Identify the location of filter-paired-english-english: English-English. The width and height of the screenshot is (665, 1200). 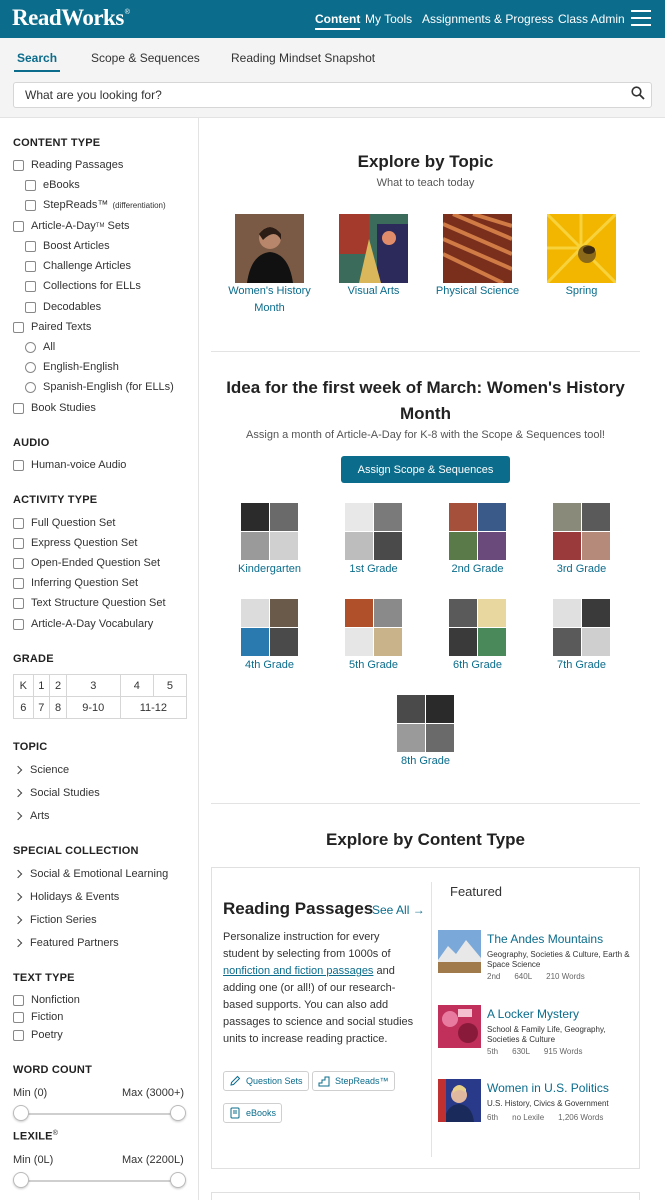
(72, 367).